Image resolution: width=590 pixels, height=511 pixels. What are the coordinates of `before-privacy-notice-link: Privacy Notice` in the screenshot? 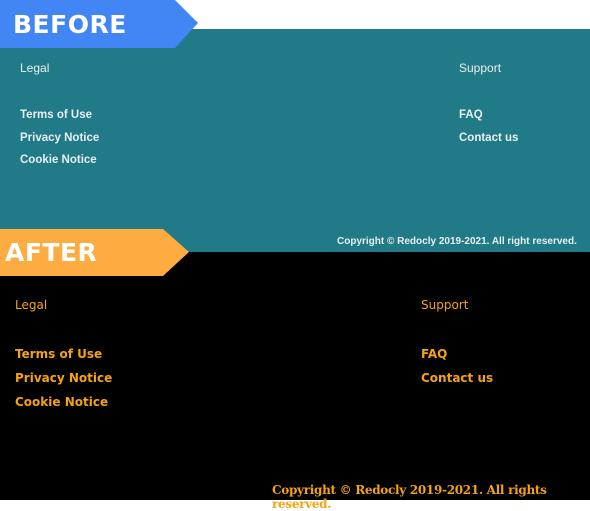 It's located at (59, 138).